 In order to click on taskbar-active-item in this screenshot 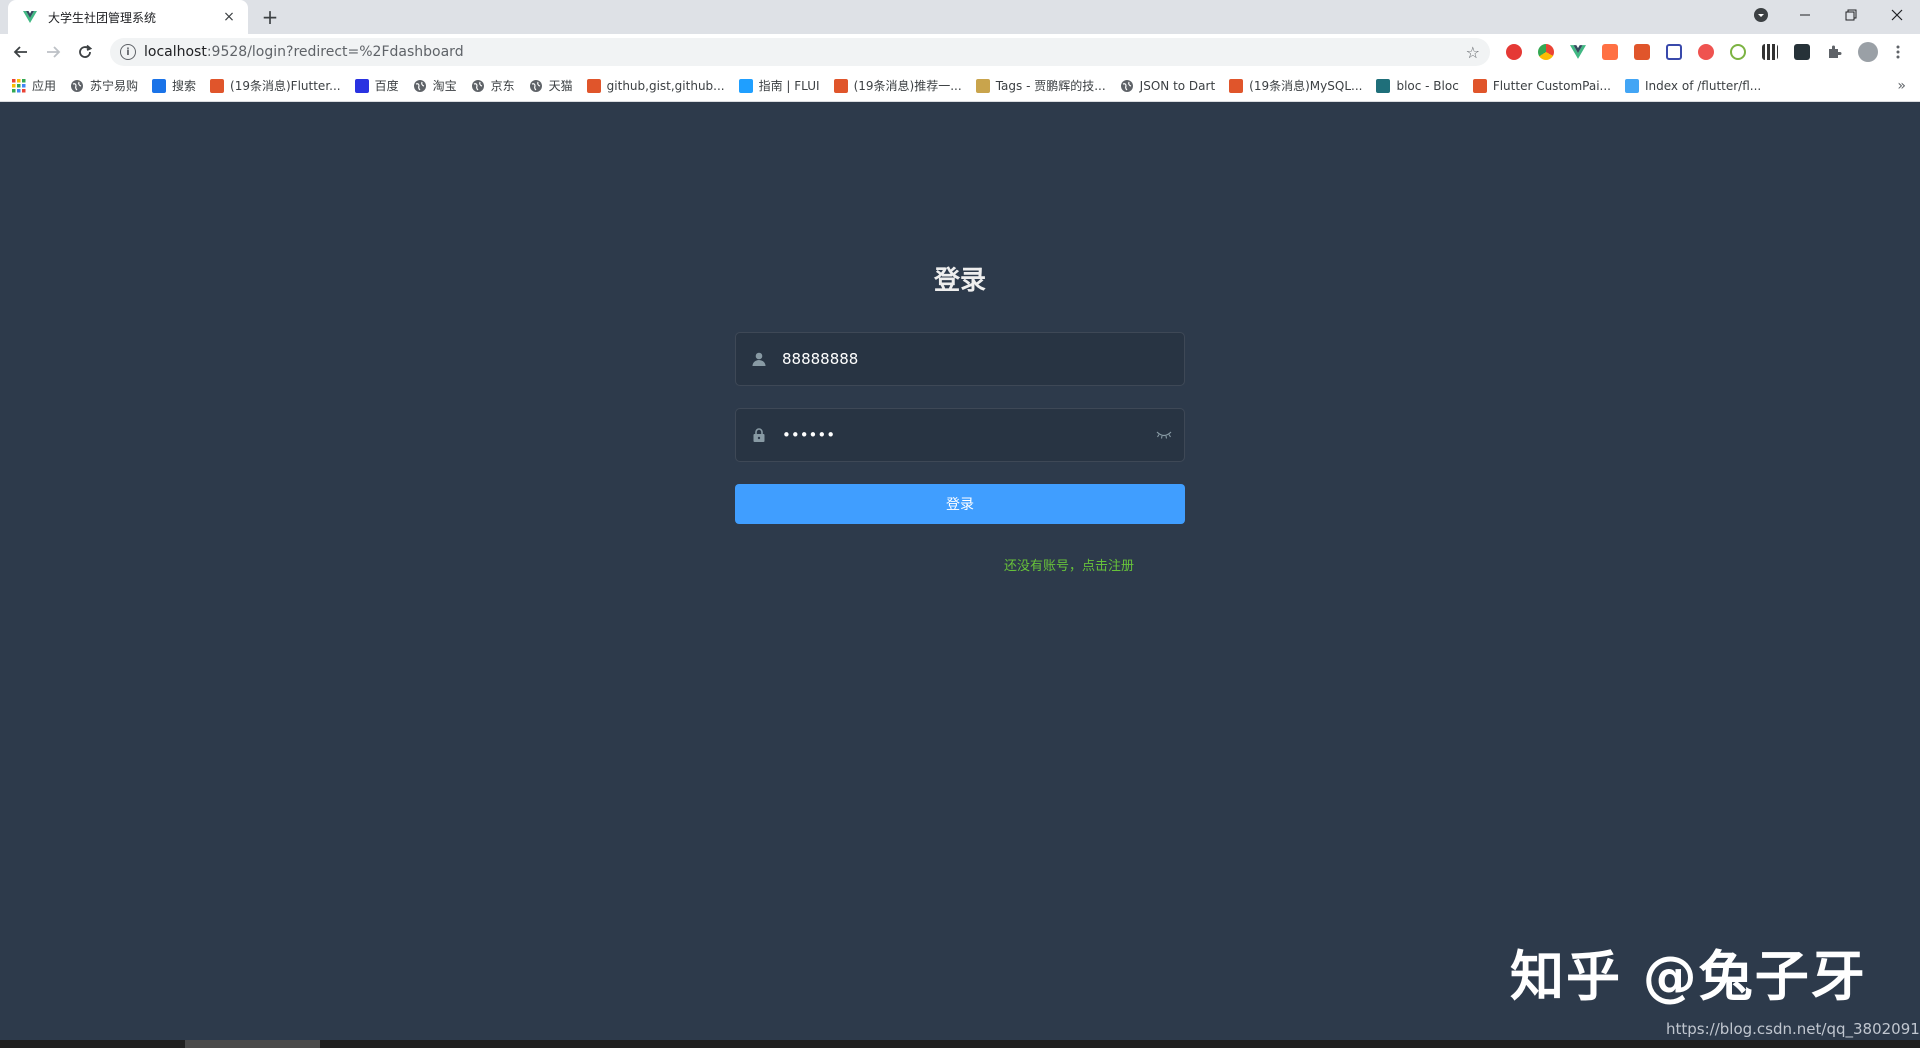, I will do `click(252, 1044)`.